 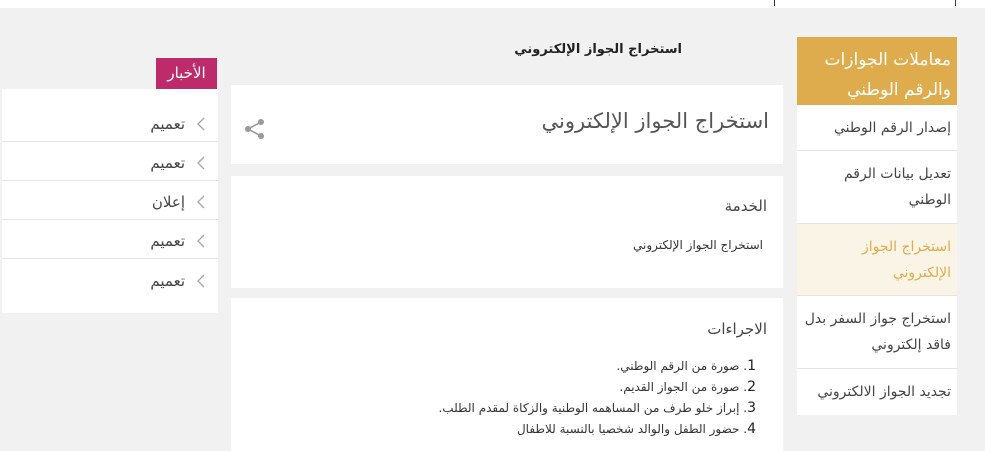 I want to click on breadcrumb: استخراج الجواز الإلكتروني, so click(x=598, y=49).